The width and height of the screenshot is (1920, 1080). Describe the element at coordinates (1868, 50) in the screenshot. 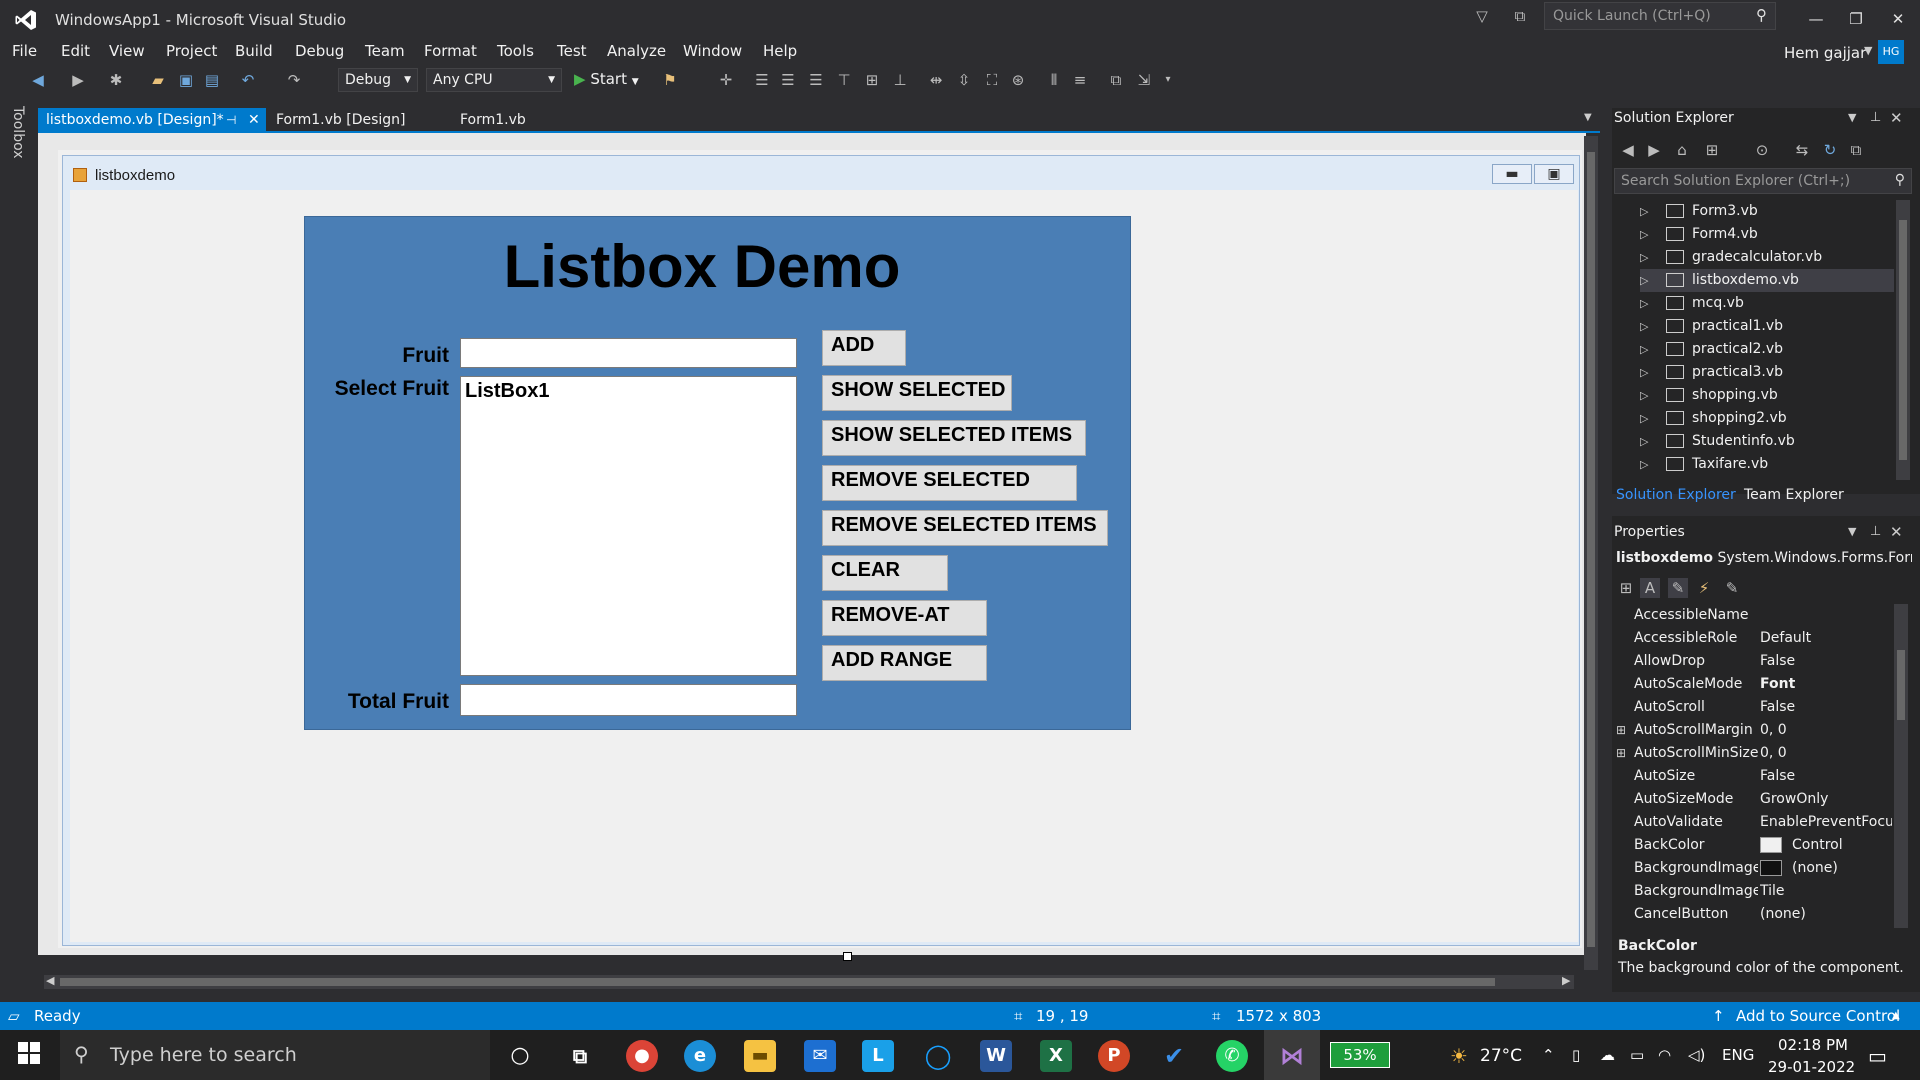

I see `user-chevron-down-icon: ▼` at that location.